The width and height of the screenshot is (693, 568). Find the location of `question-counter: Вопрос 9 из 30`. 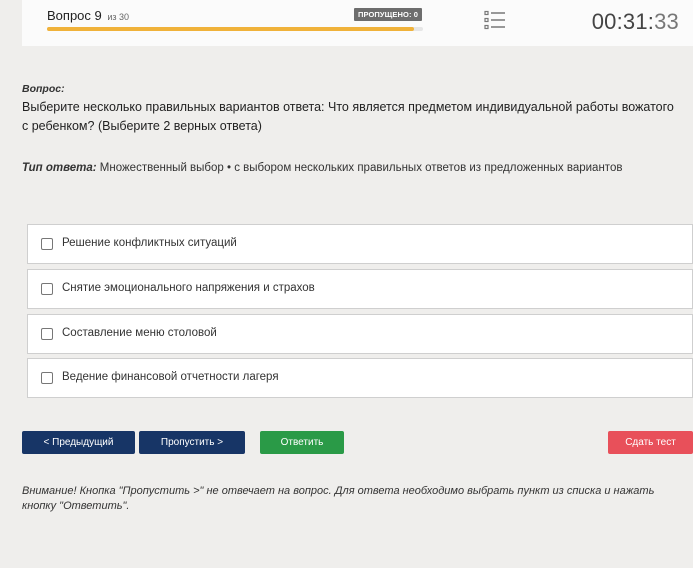

question-counter: Вопрос 9 из 30 is located at coordinates (88, 15).